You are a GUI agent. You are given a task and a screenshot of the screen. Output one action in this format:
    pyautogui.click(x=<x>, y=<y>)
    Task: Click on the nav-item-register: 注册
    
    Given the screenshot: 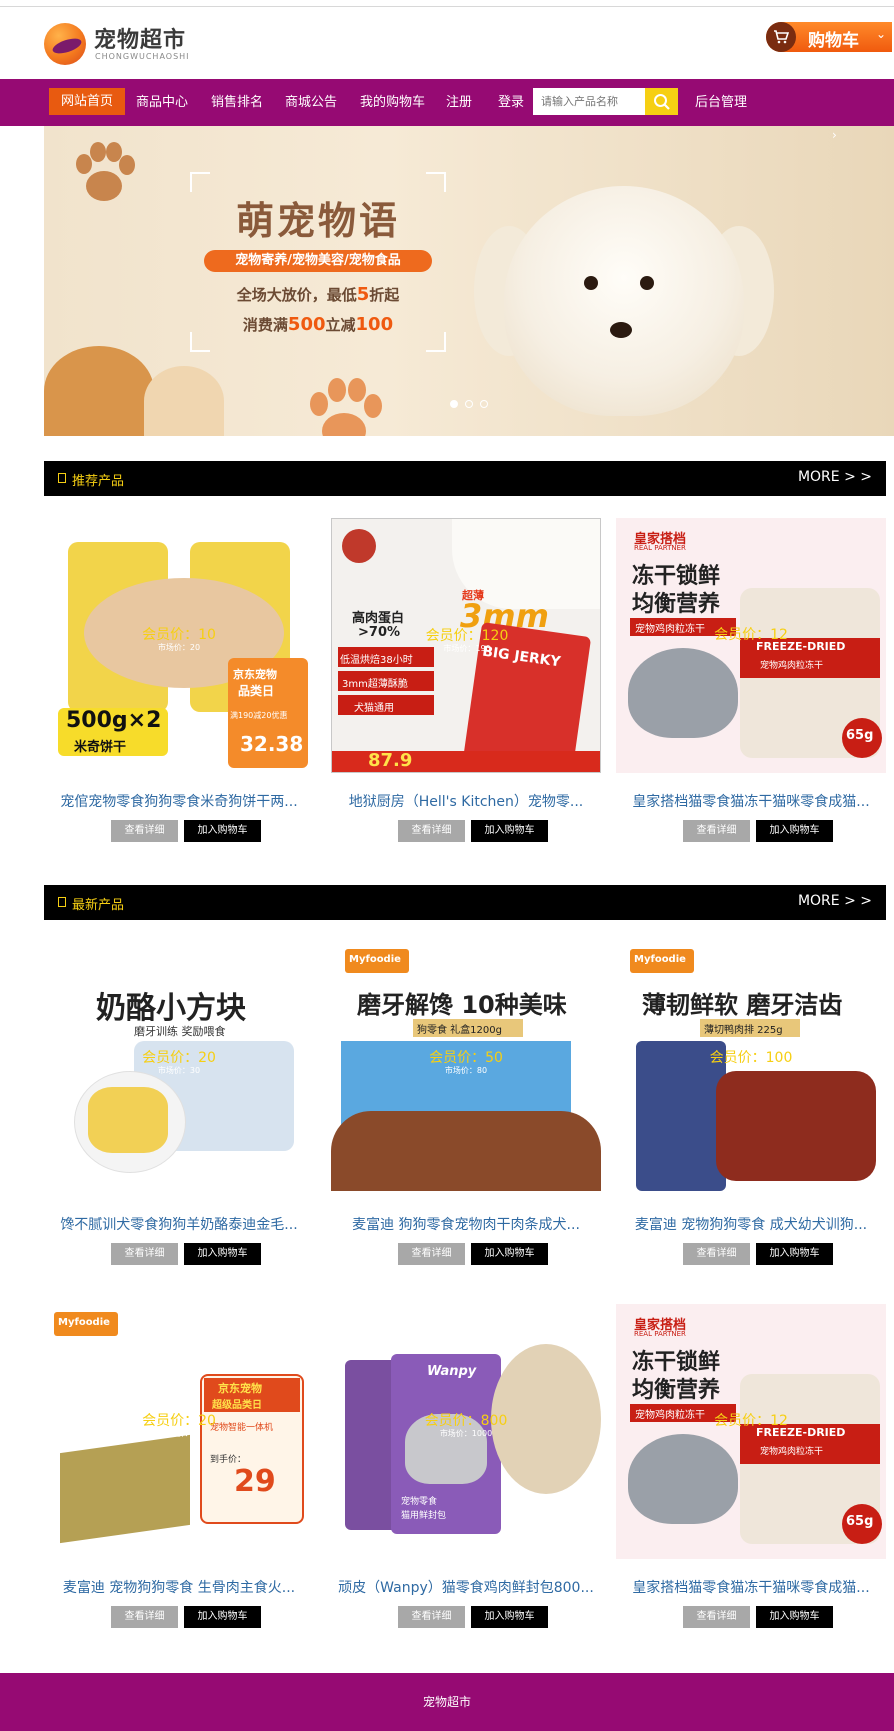 What is the action you would take?
    pyautogui.click(x=459, y=102)
    